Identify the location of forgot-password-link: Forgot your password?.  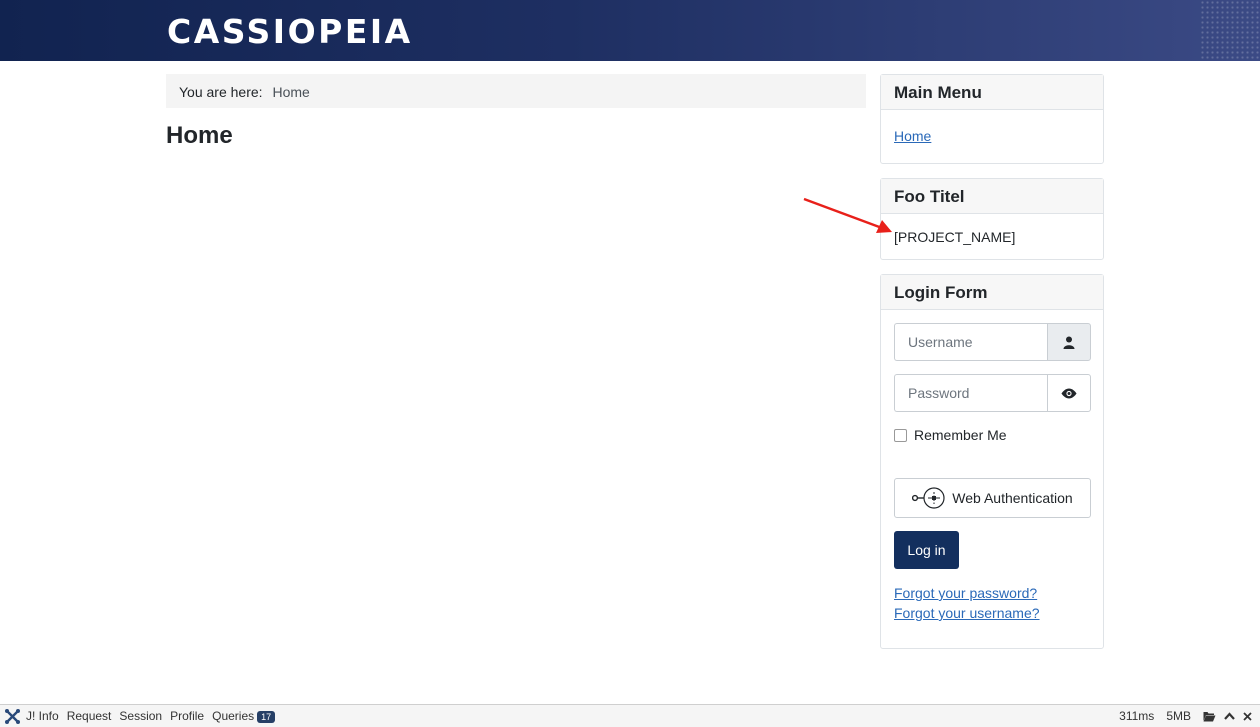
(965, 593).